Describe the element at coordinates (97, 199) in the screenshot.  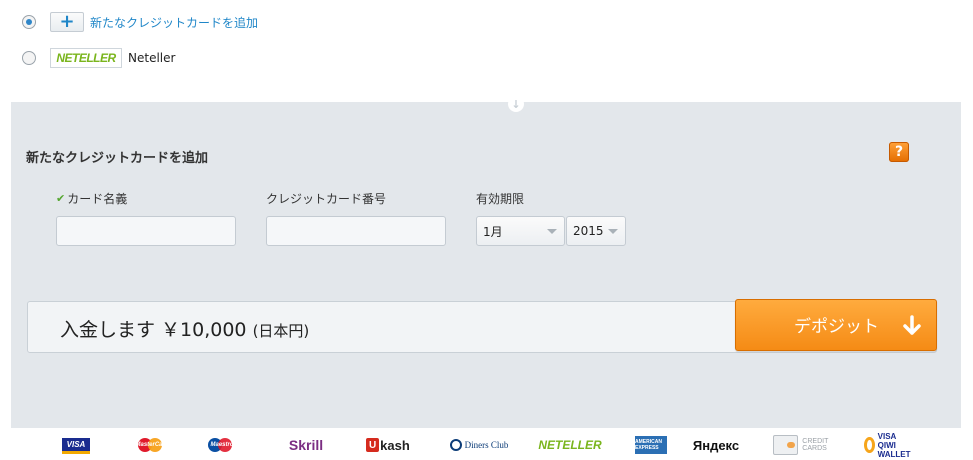
I see `card-name-label-text: カード名義` at that location.